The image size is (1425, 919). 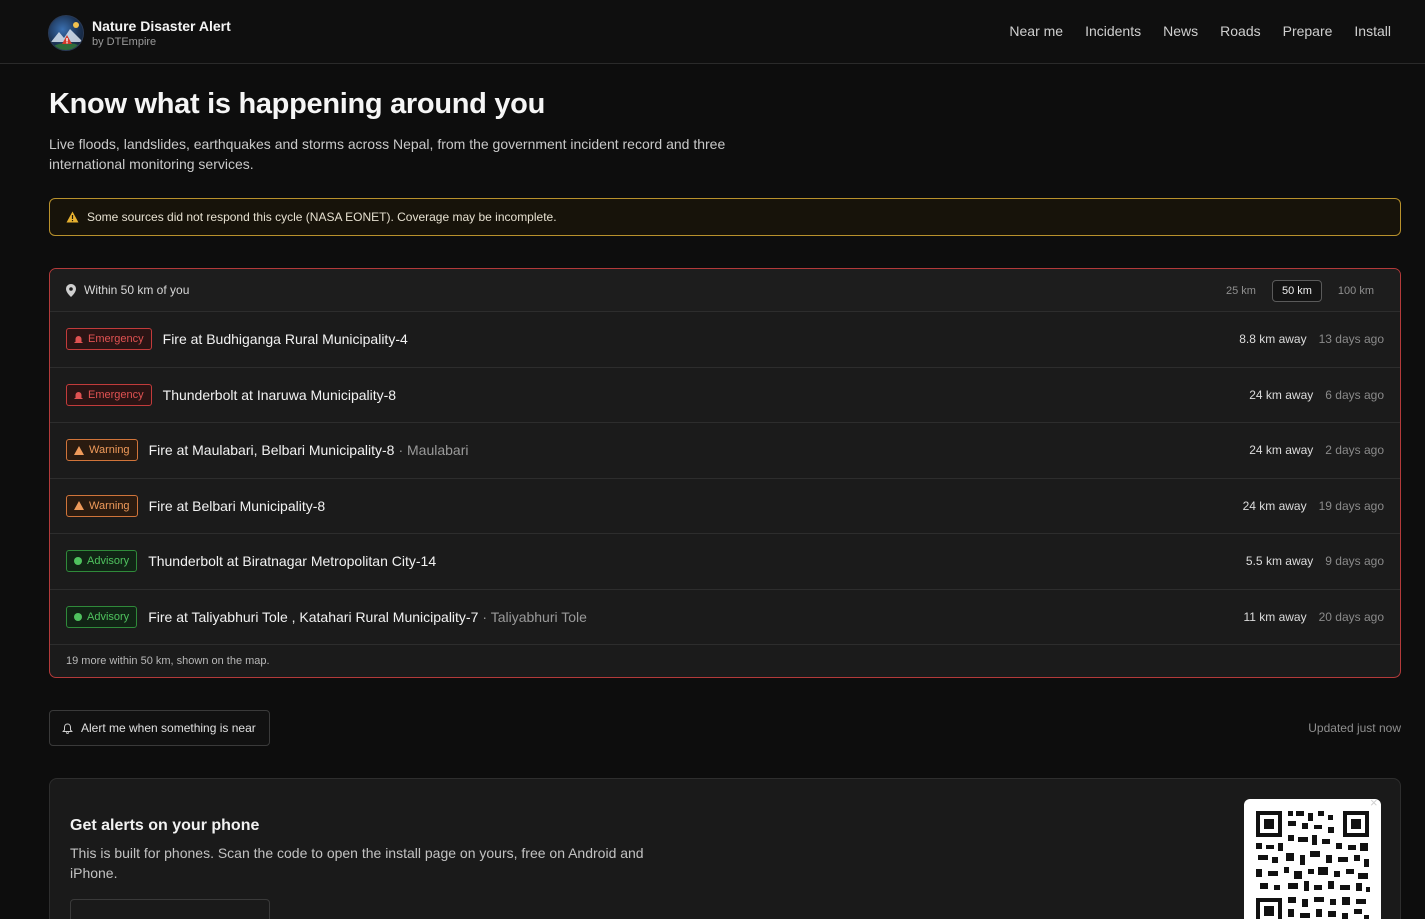 What do you see at coordinates (1279, 561) in the screenshot?
I see `incident-distance: 5.5 km away` at bounding box center [1279, 561].